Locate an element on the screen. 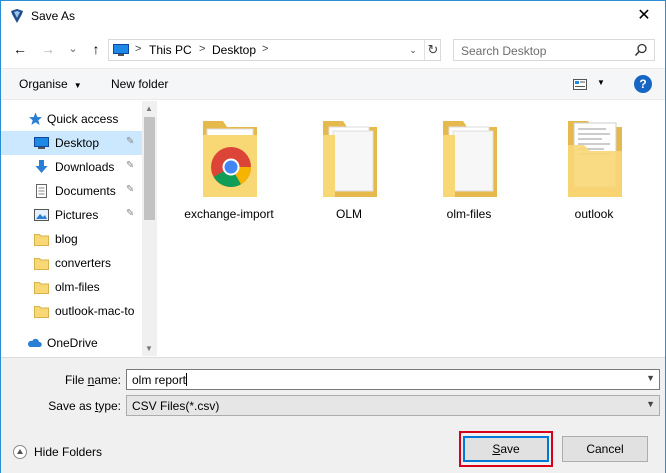  sidebar-item-label: outlook-mac-to is located at coordinates (95, 311).